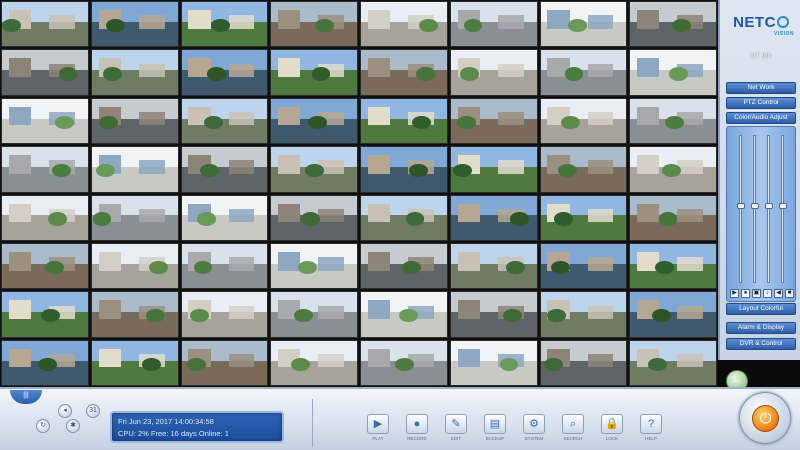  I want to click on search-tool: ⌕, so click(573, 424).